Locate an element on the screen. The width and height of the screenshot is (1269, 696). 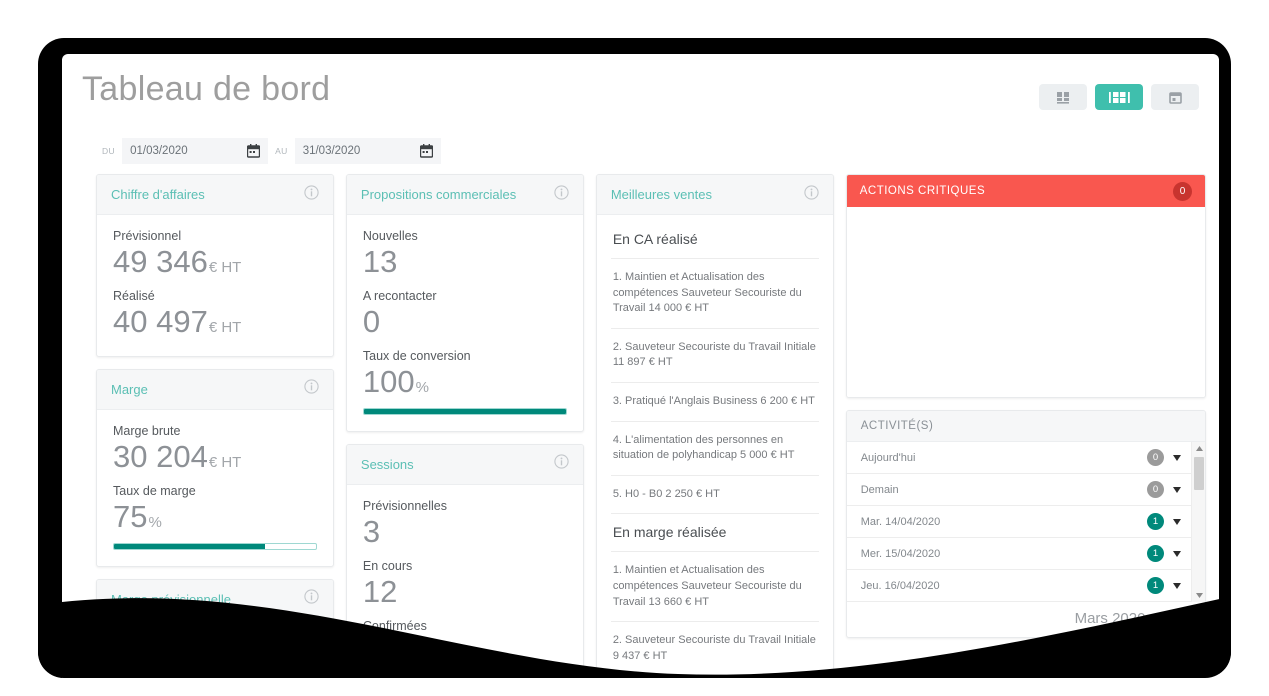
grid-columns-icon is located at coordinates (1119, 97).